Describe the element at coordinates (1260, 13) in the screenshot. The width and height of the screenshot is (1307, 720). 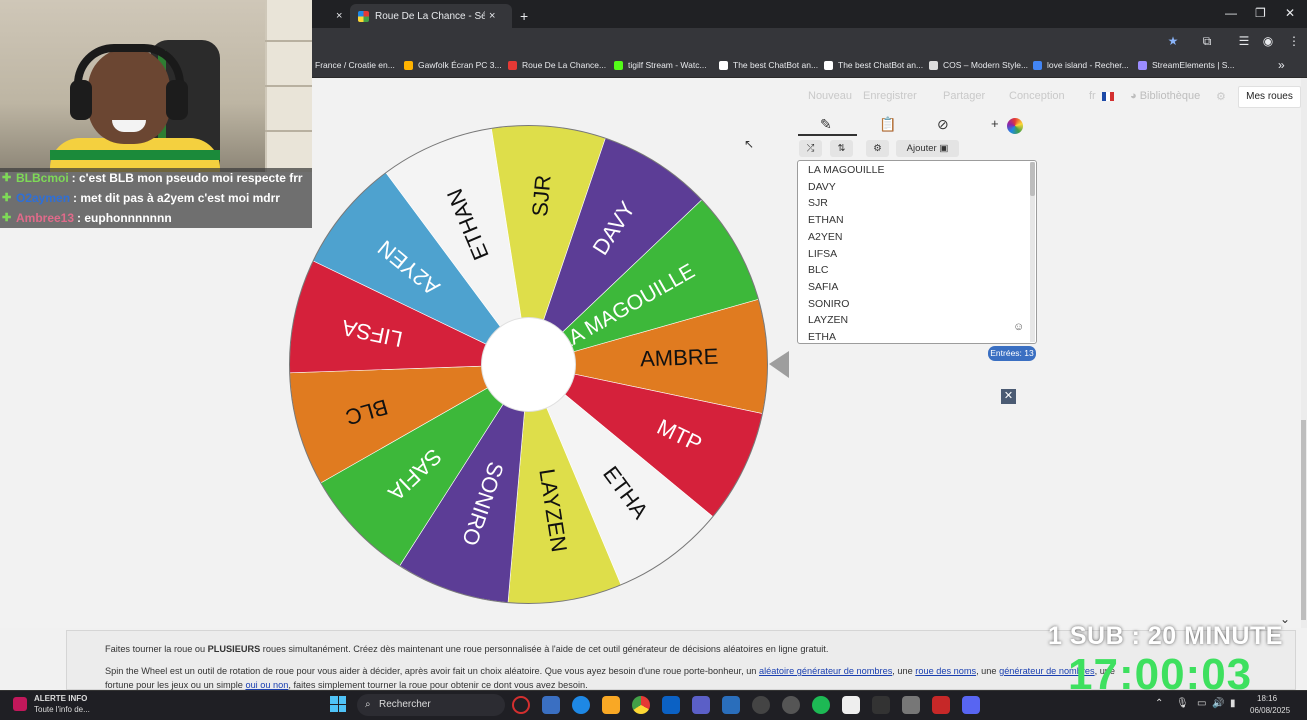
I see `restore-icon: ❐` at that location.